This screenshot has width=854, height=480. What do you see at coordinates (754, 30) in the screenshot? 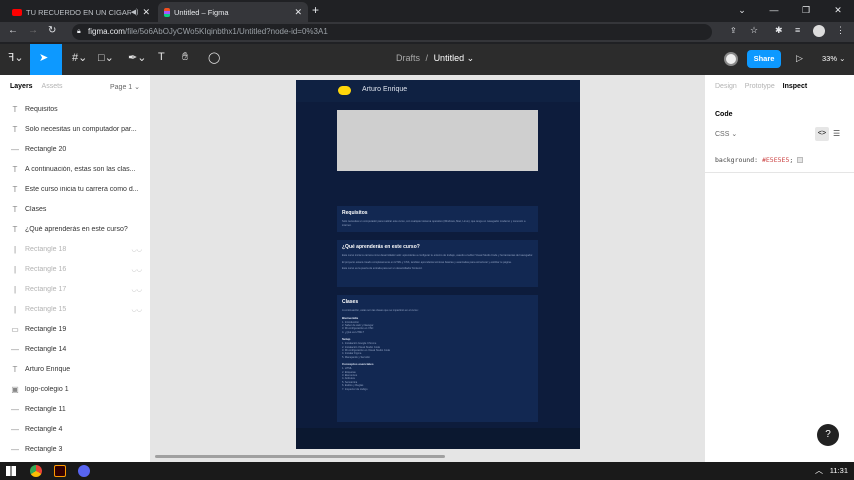
I see `star-icon: ☆` at bounding box center [754, 30].